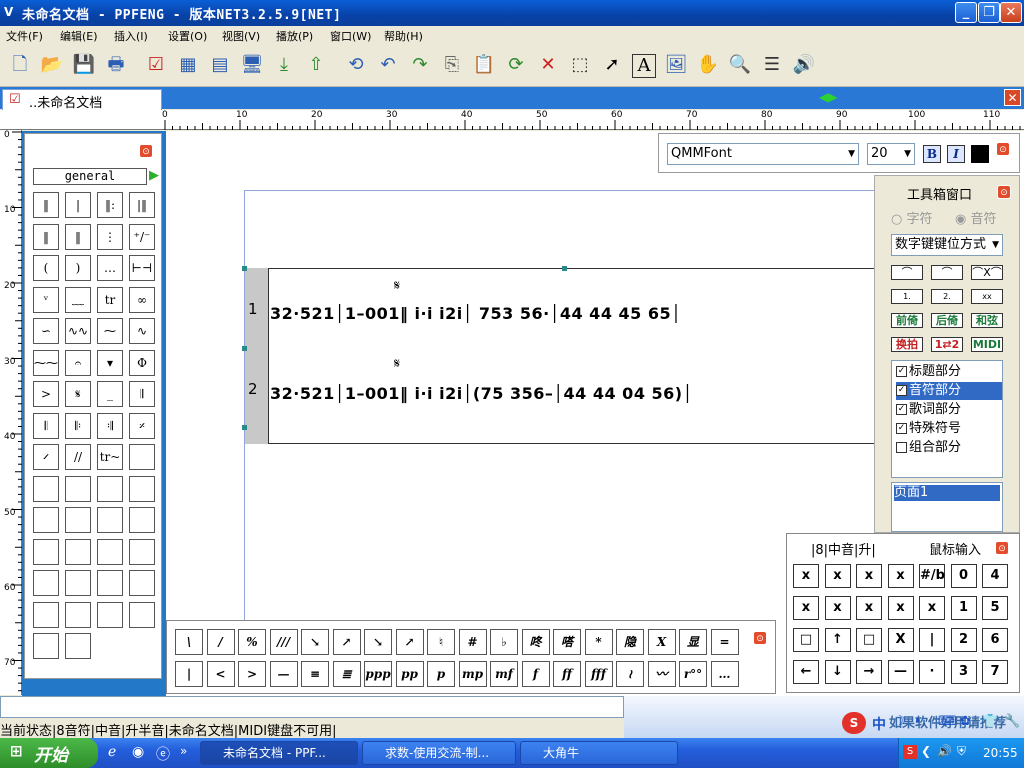  I want to click on radio-note: ◉ 音符, so click(976, 217).